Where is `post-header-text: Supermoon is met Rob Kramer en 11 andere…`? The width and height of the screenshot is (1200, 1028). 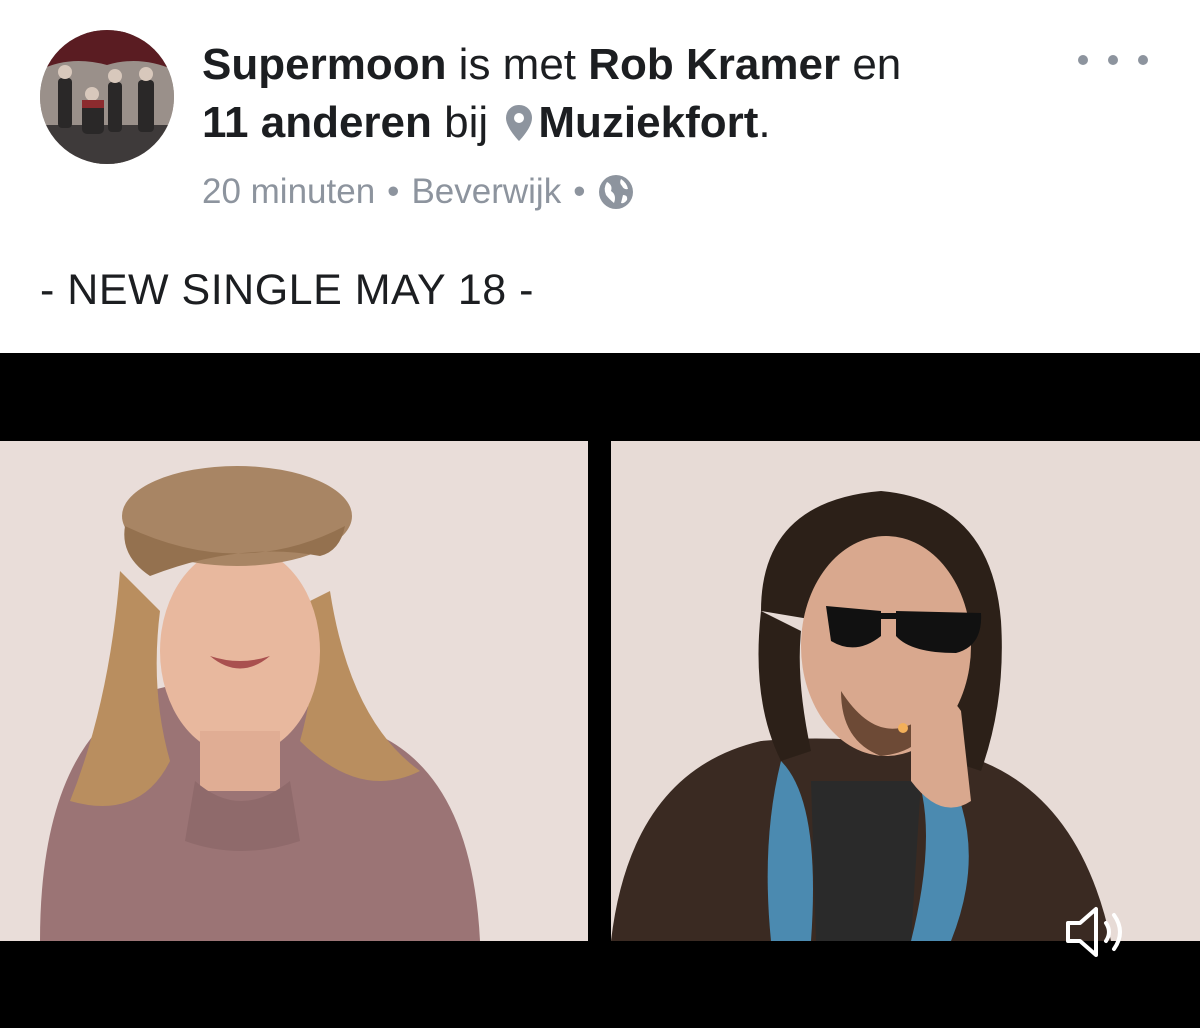
post-header-text: Supermoon is met Rob Kramer en 11 andere… is located at coordinates (632, 94).